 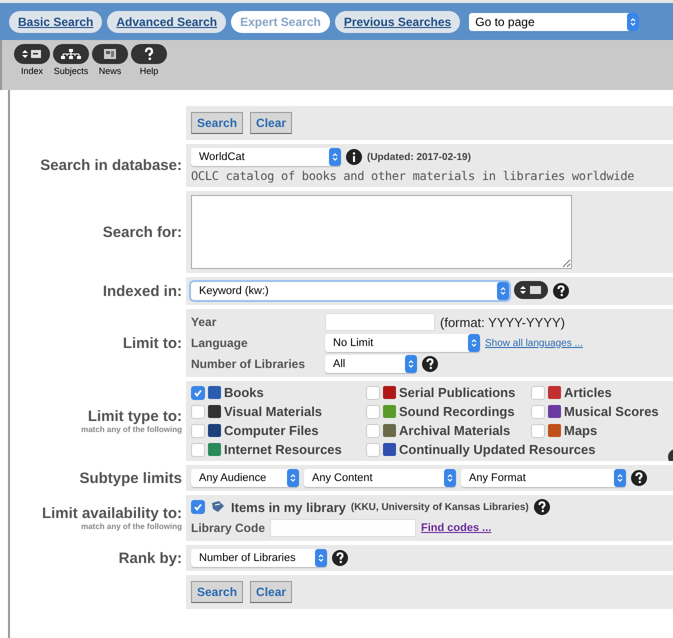 I want to click on year-label: Year, so click(x=204, y=322).